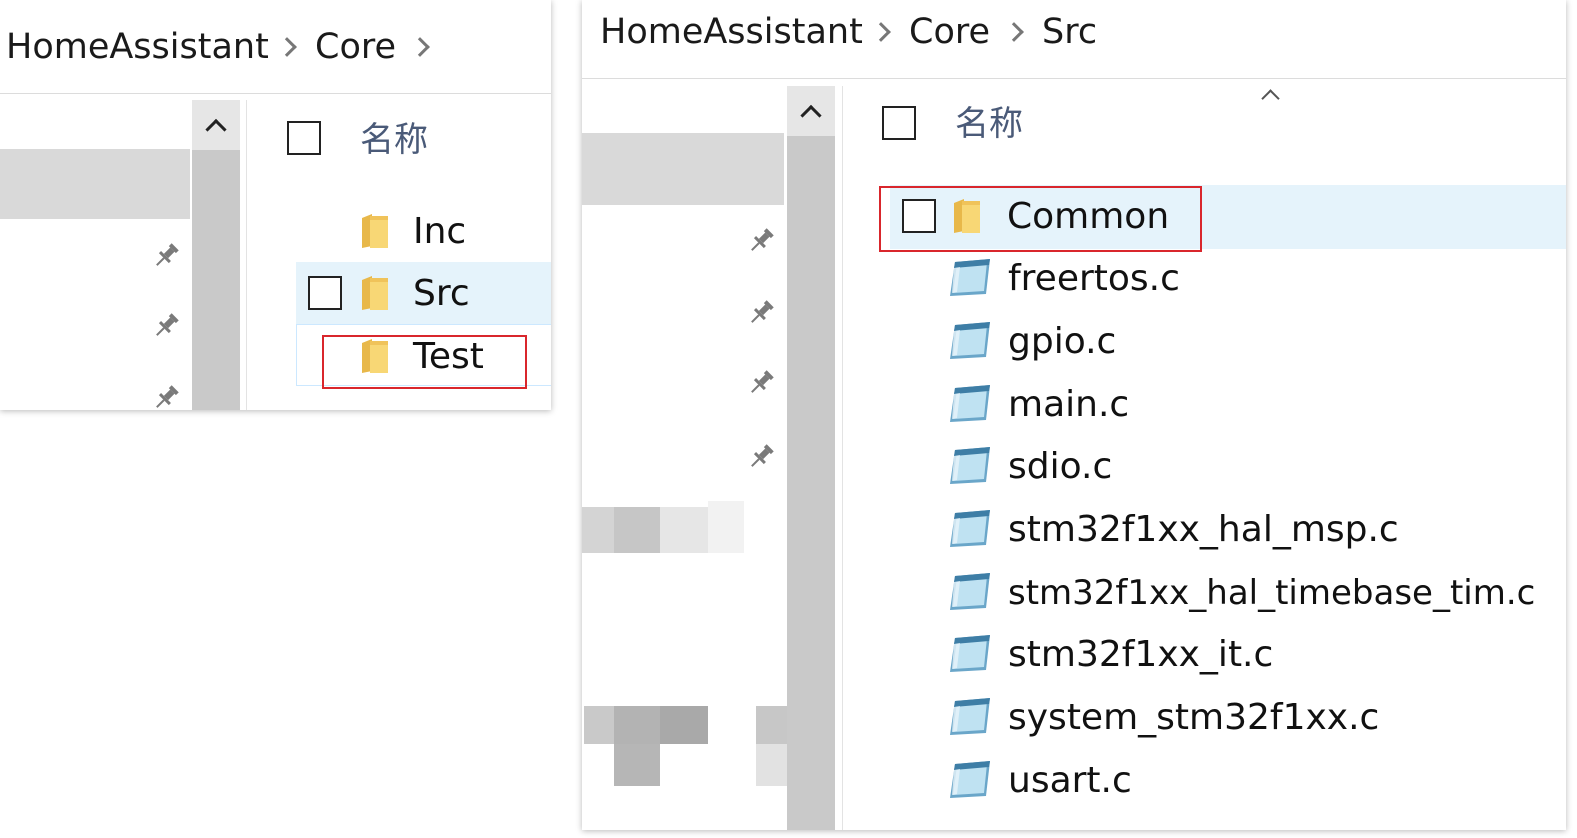 The image size is (1577, 838). What do you see at coordinates (1069, 404) in the screenshot?
I see `item-name: main.c` at bounding box center [1069, 404].